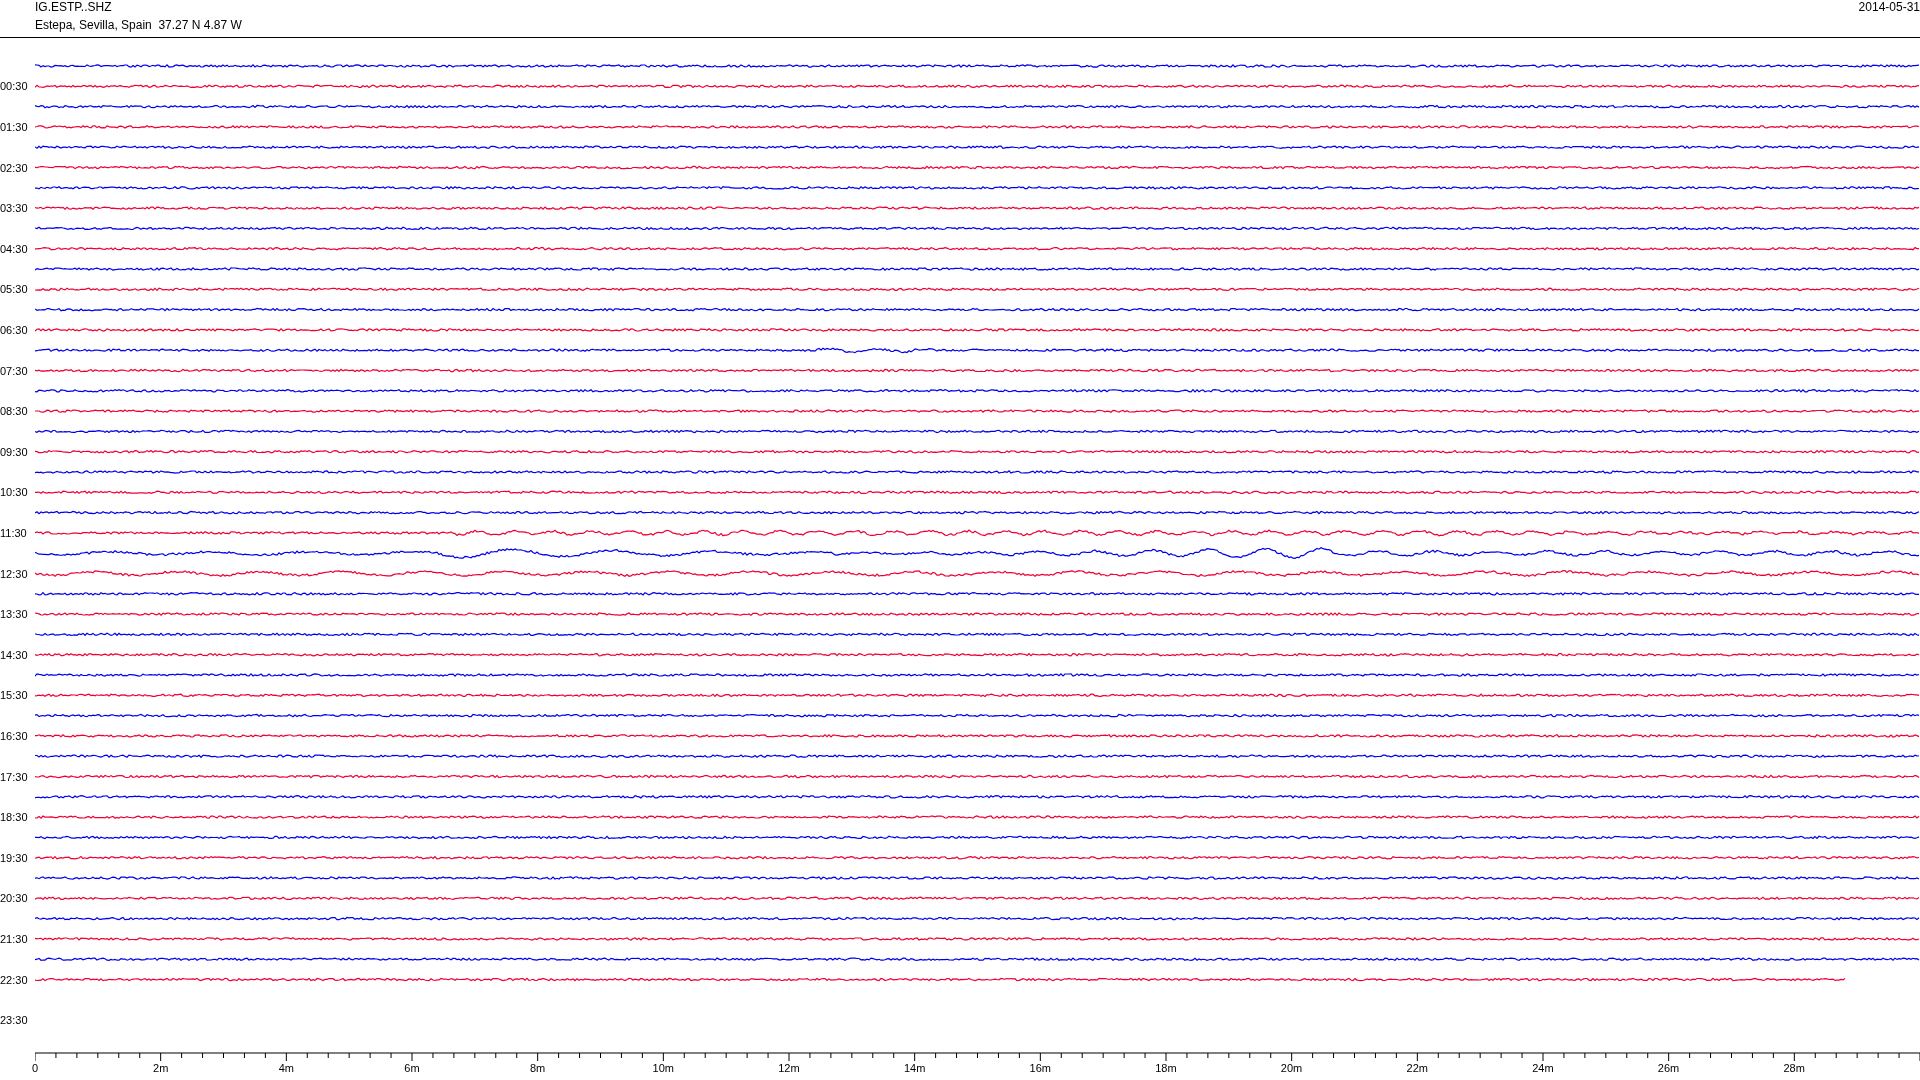 The image size is (1920, 1080). Describe the element at coordinates (14, 614) in the screenshot. I see `hour-label: 13:30` at that location.